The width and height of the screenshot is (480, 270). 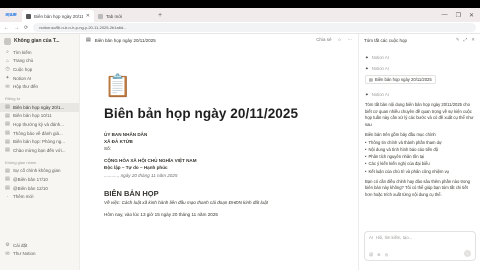 What do you see at coordinates (150, 161) in the screenshot?
I see `doc-line: CỘNG HÒA XÃ HỘI CHỦ NGHĨA VIỆT NAM` at bounding box center [150, 161].